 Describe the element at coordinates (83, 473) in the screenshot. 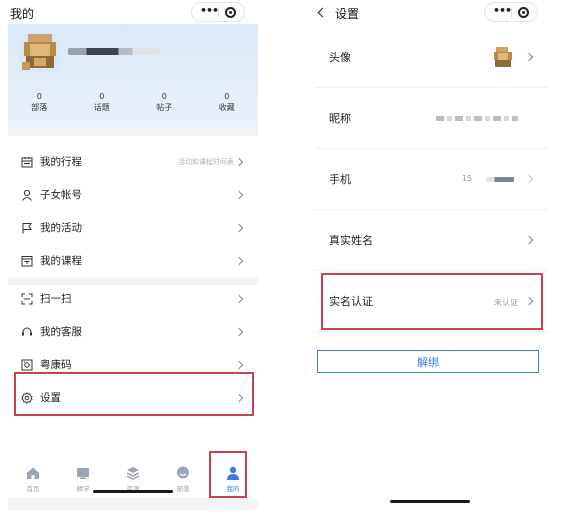

I see `study-icon` at that location.